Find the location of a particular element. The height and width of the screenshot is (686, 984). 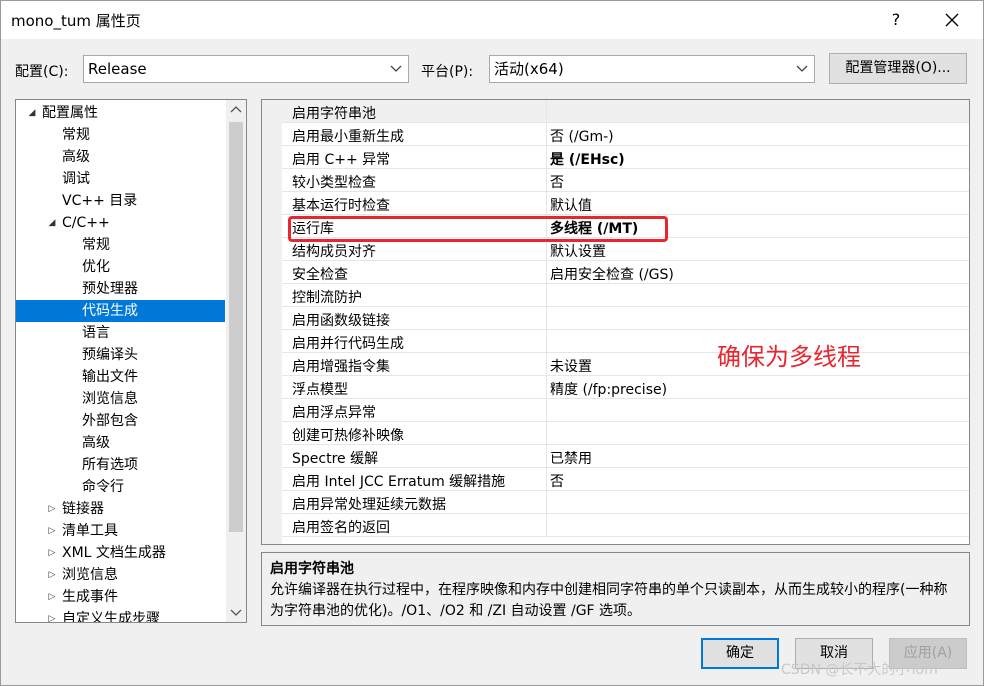

property-row: 启用 C++ 异常 是 (/EHsc) is located at coordinates (625, 157).